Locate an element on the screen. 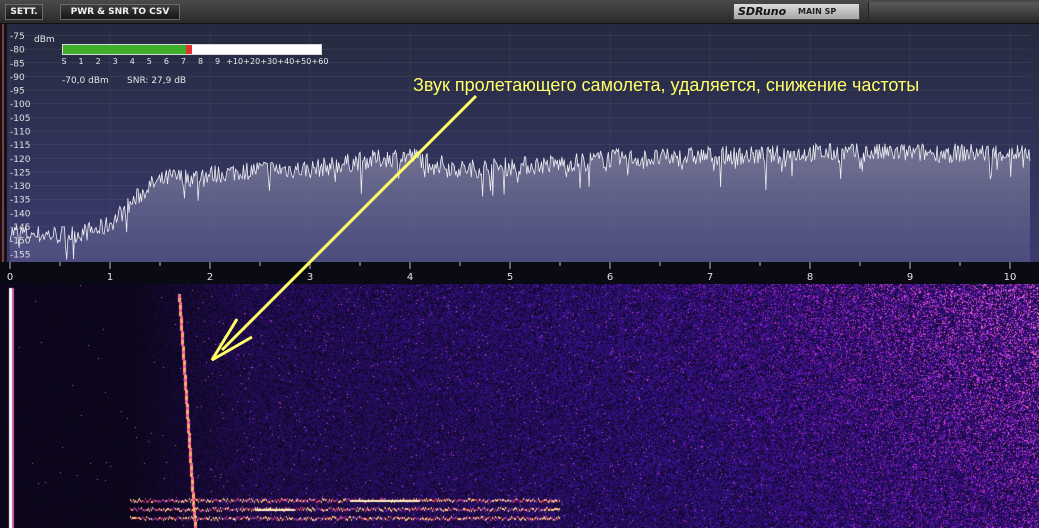  s-meter-tick: 7 is located at coordinates (183, 61).